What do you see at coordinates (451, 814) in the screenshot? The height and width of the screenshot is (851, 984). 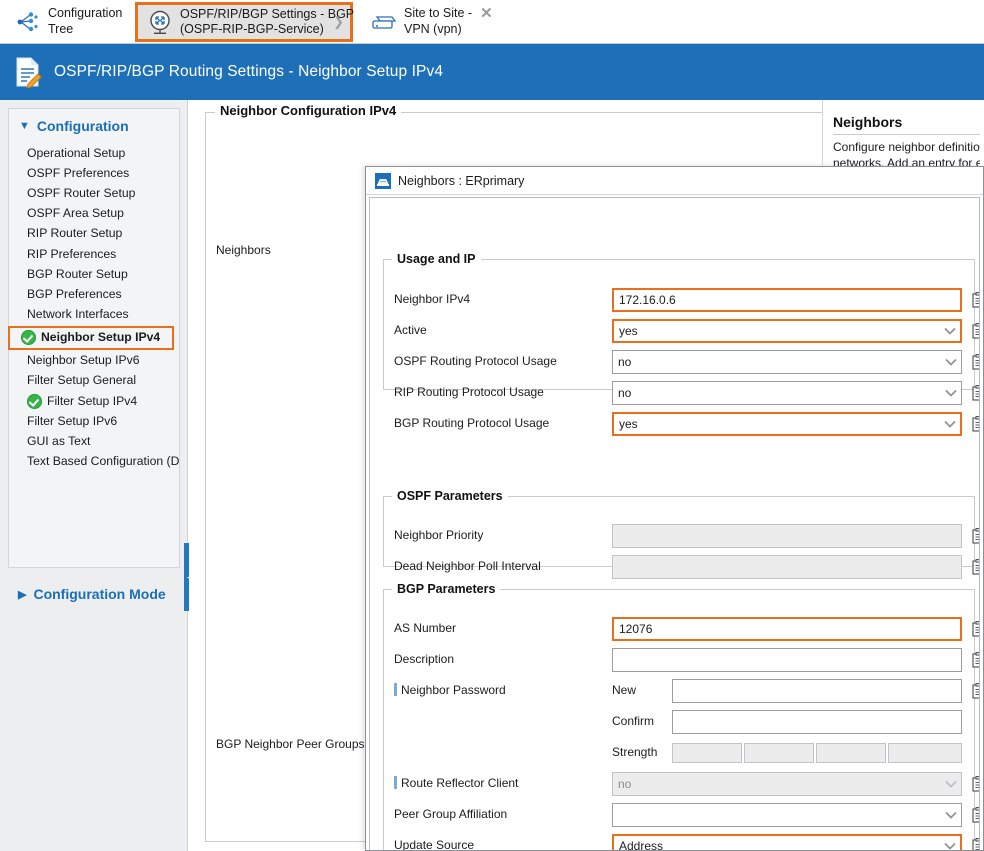 I see `field-label: Peer Group Affiliation` at bounding box center [451, 814].